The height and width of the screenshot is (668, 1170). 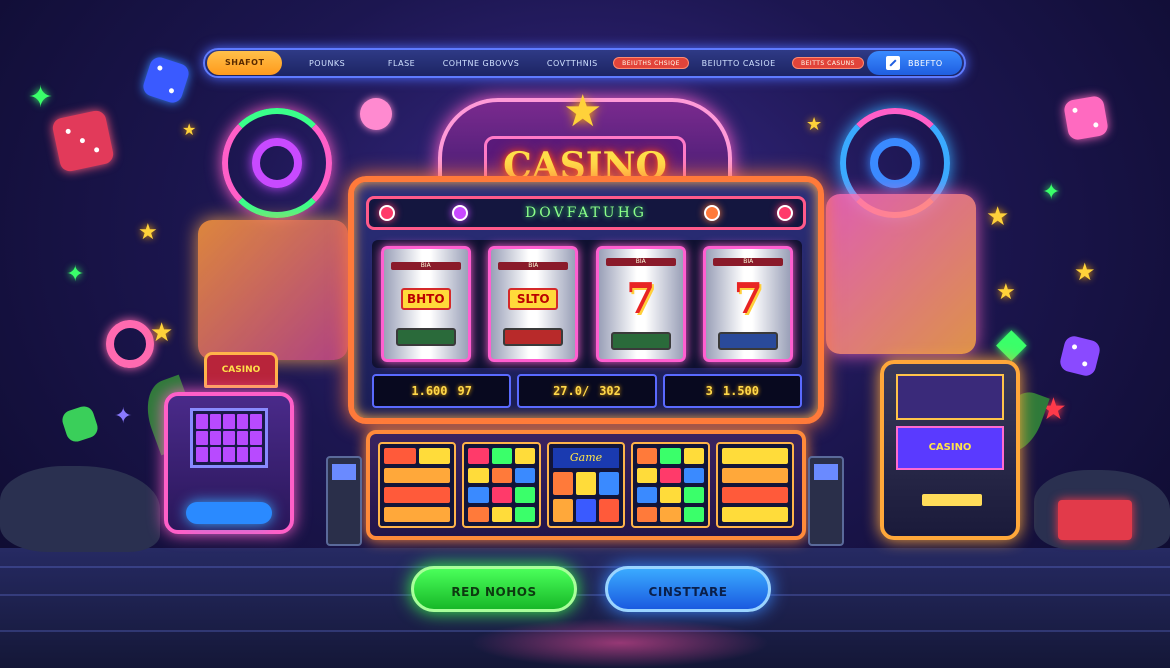 What do you see at coordinates (273, 290) in the screenshot?
I see `decor-wheel-left` at bounding box center [273, 290].